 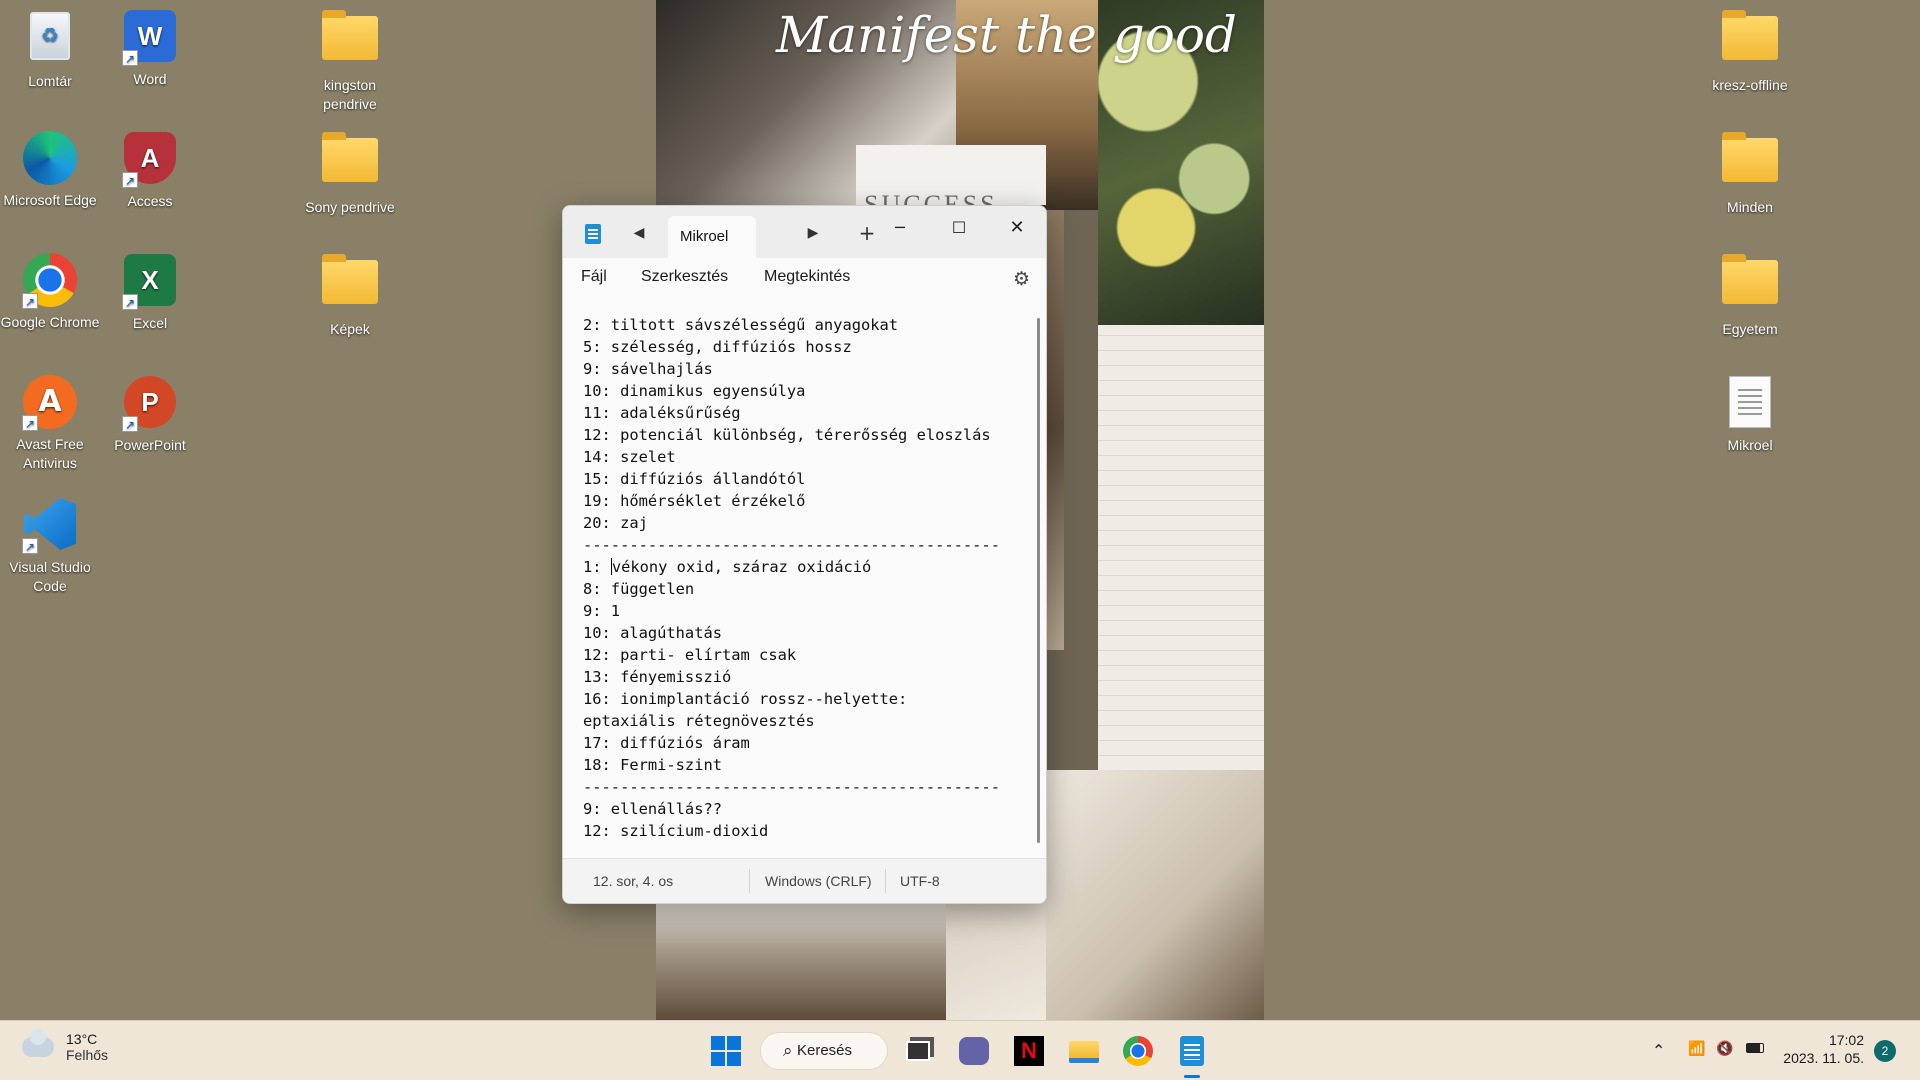 I want to click on taskbar-notepad, so click(x=1192, y=1051).